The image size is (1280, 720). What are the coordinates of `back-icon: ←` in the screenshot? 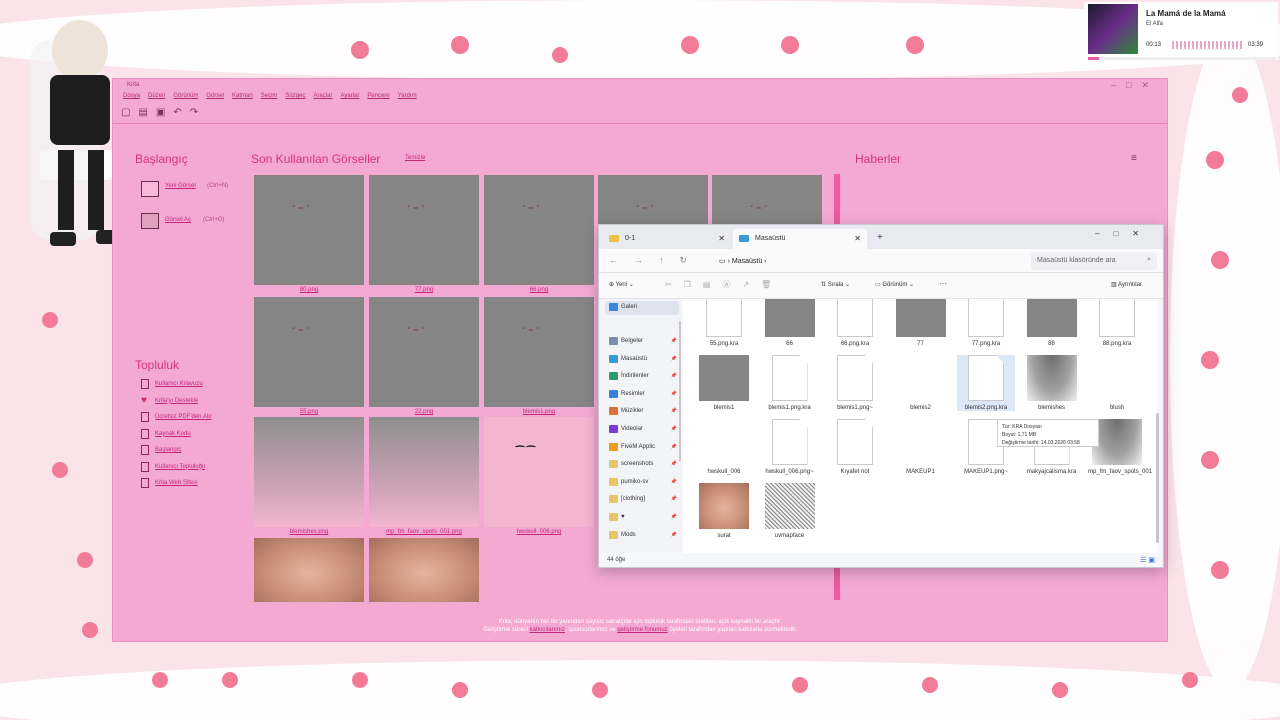 It's located at (621, 260).